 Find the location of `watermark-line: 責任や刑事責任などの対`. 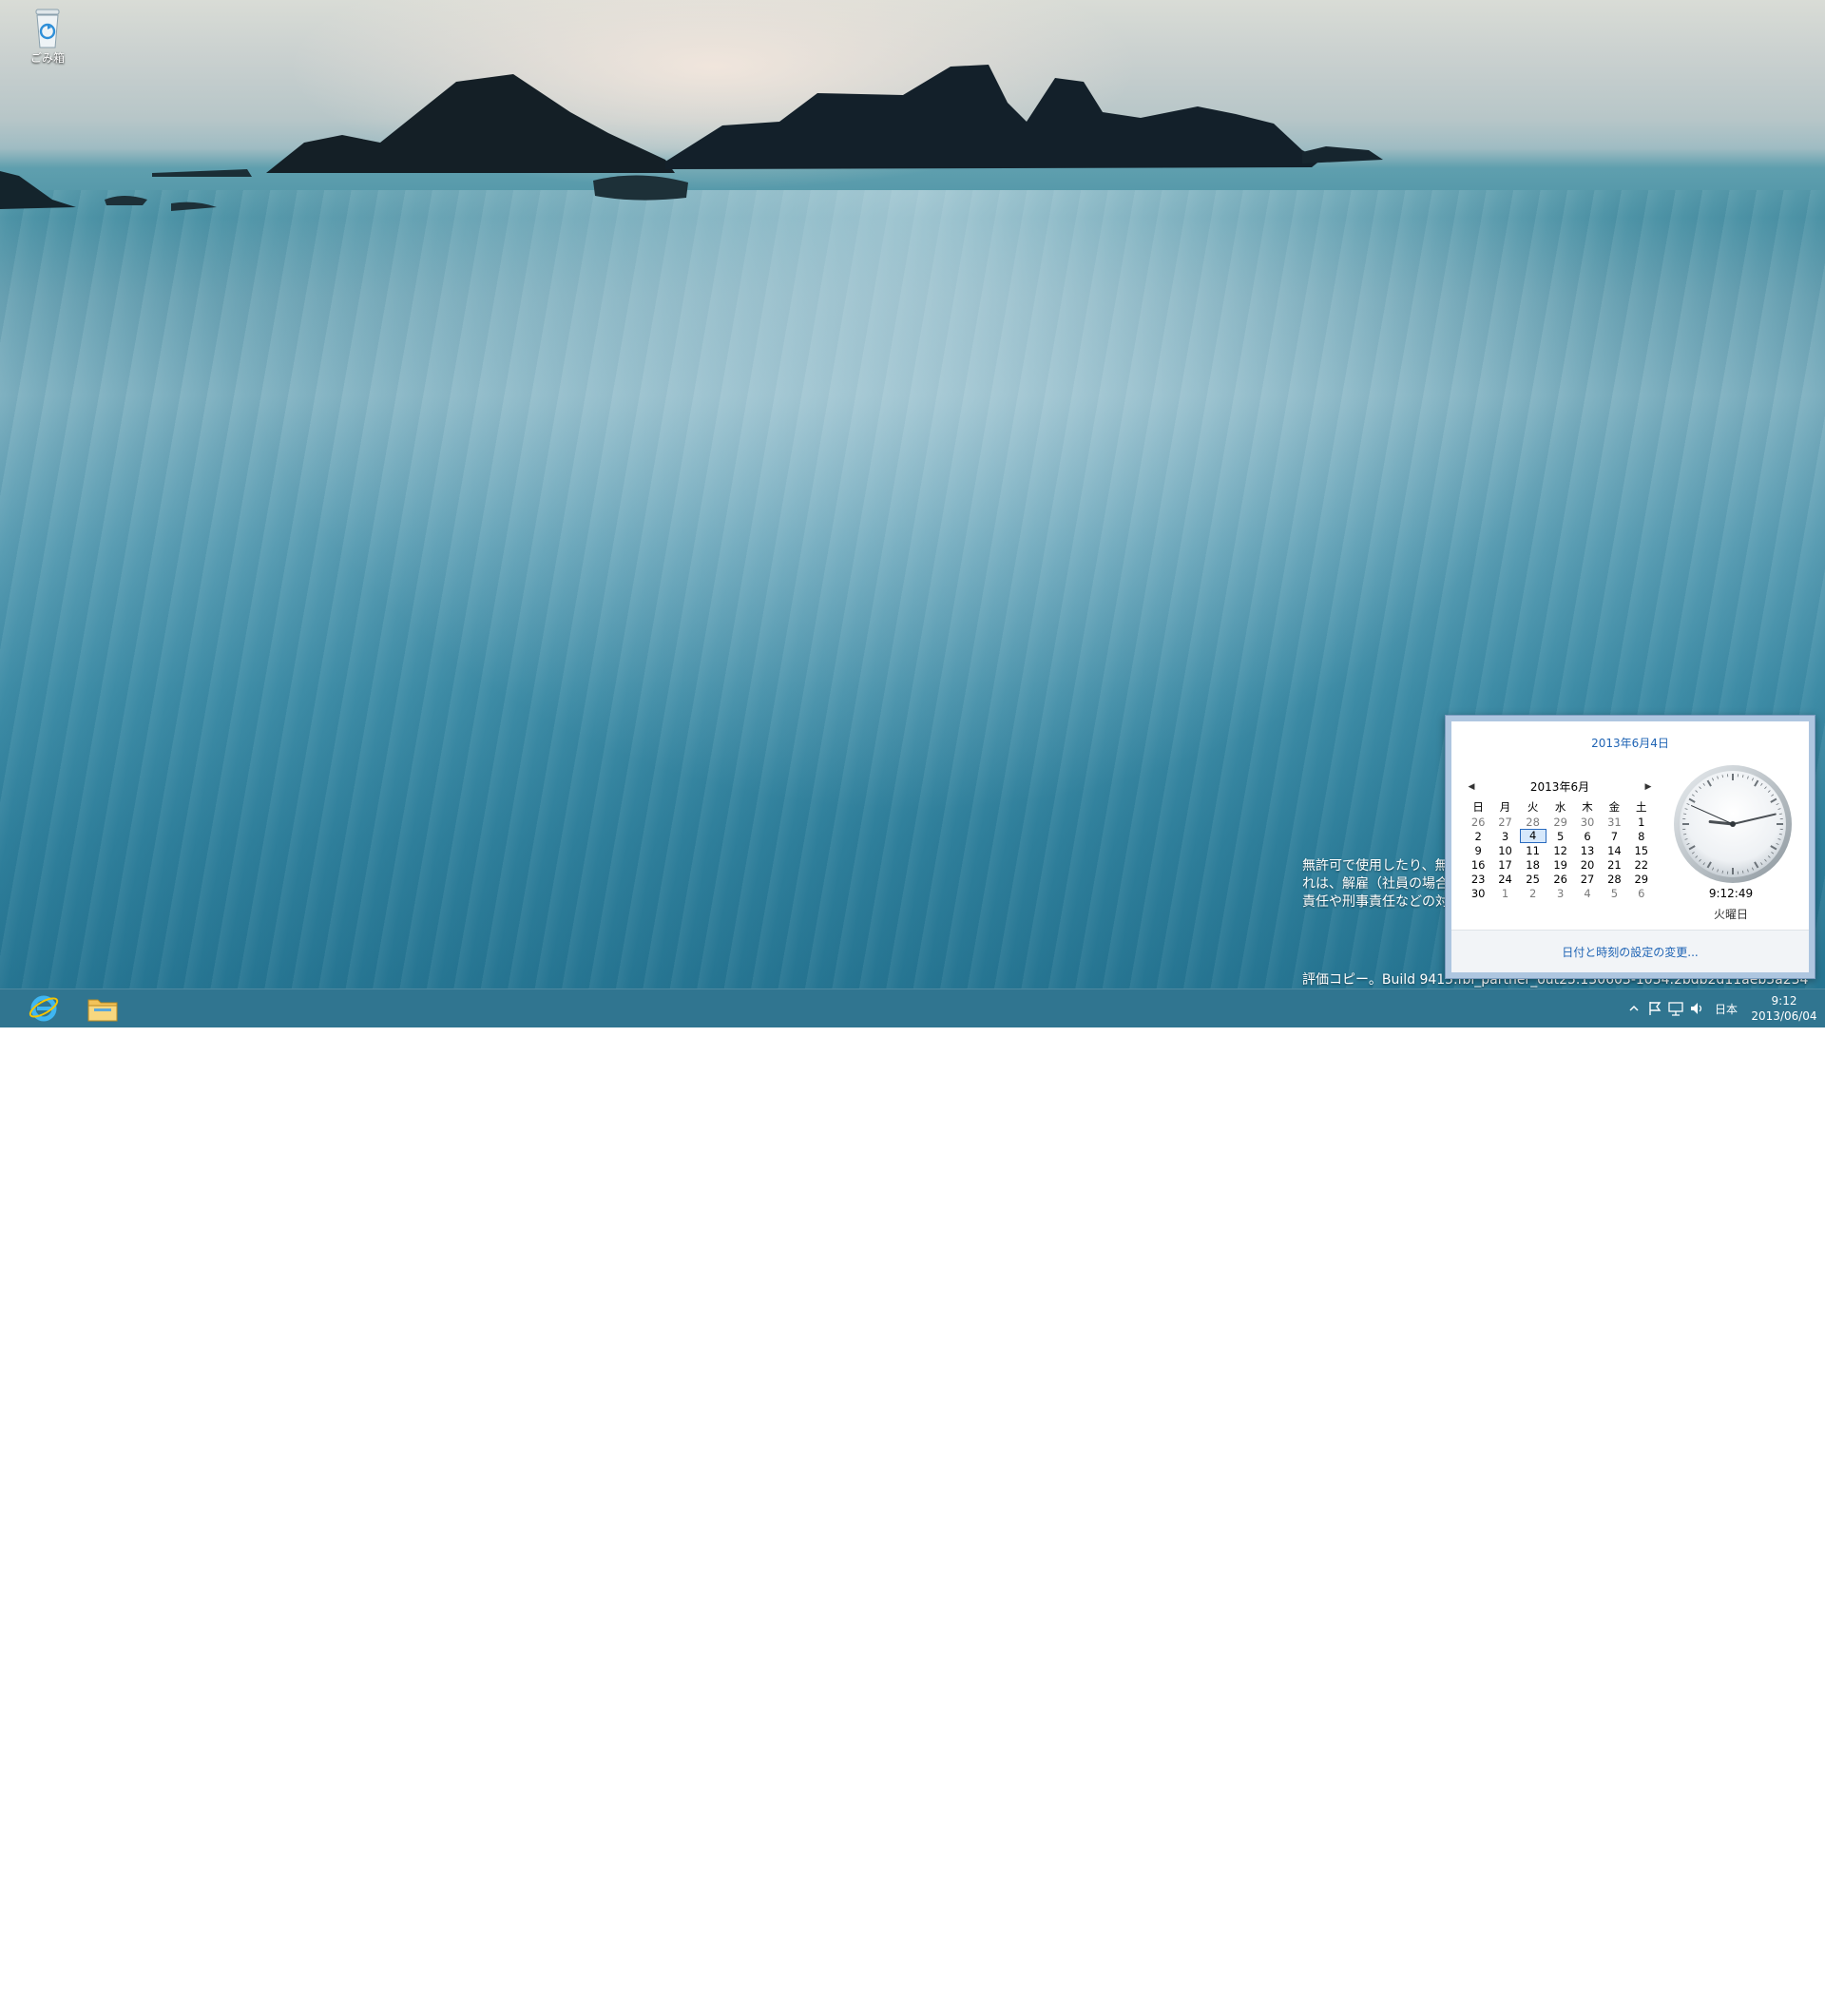

watermark-line: 責任や刑事責任などの対 is located at coordinates (1375, 902).